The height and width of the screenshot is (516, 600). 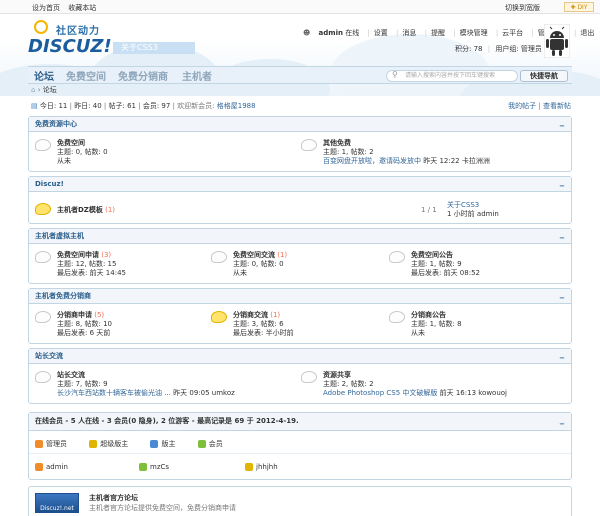 I want to click on nav-free-space: 免费空间, so click(x=86, y=75).